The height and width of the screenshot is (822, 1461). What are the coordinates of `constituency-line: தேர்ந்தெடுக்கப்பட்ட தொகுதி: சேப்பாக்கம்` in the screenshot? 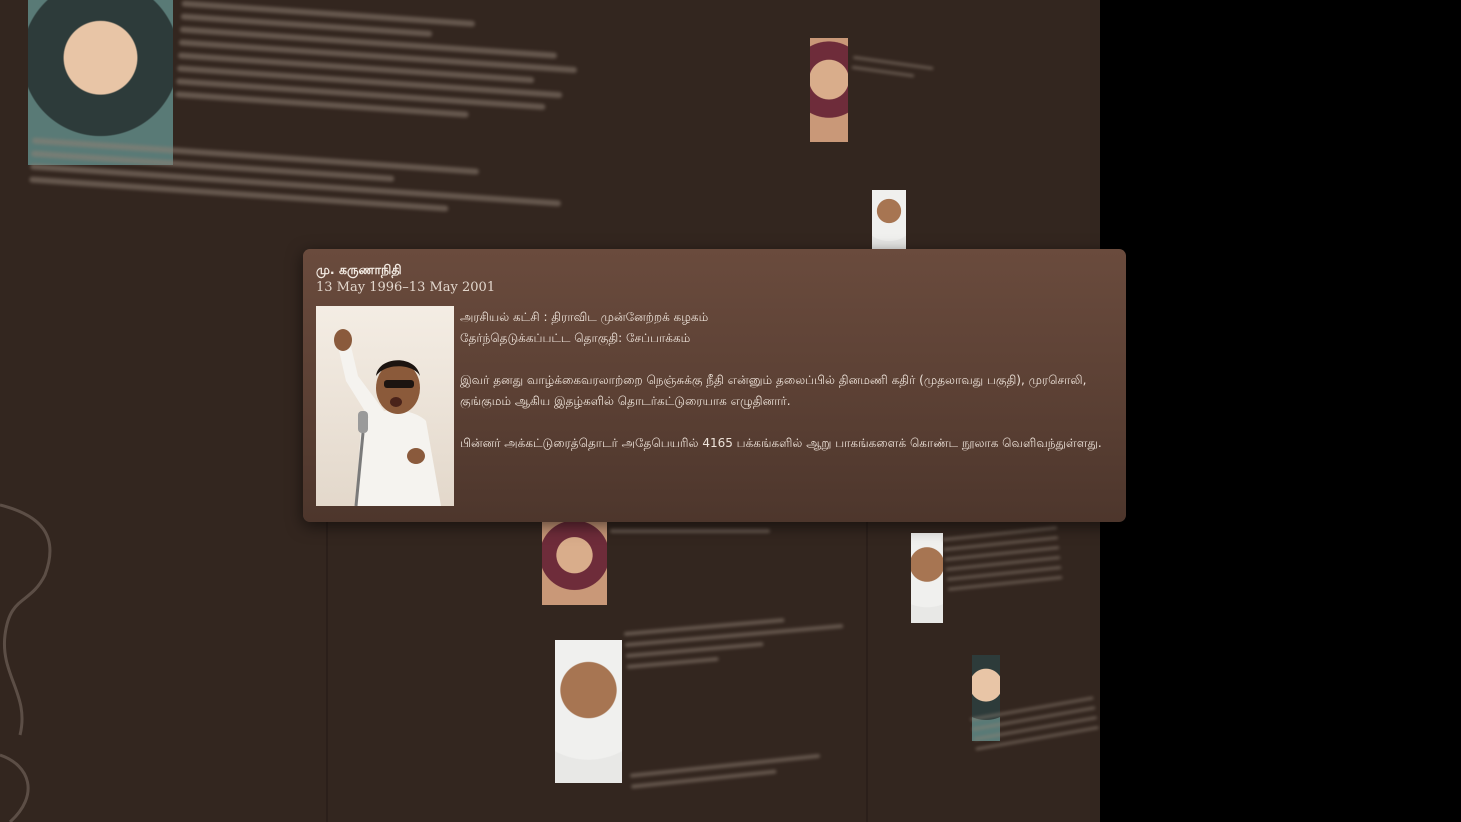 It's located at (575, 338).